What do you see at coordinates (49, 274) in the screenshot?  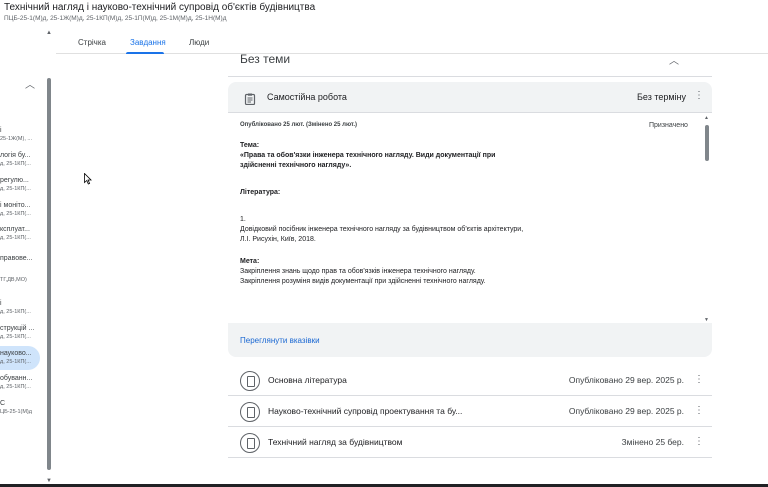 I see `sidebar-scrollbar` at bounding box center [49, 274].